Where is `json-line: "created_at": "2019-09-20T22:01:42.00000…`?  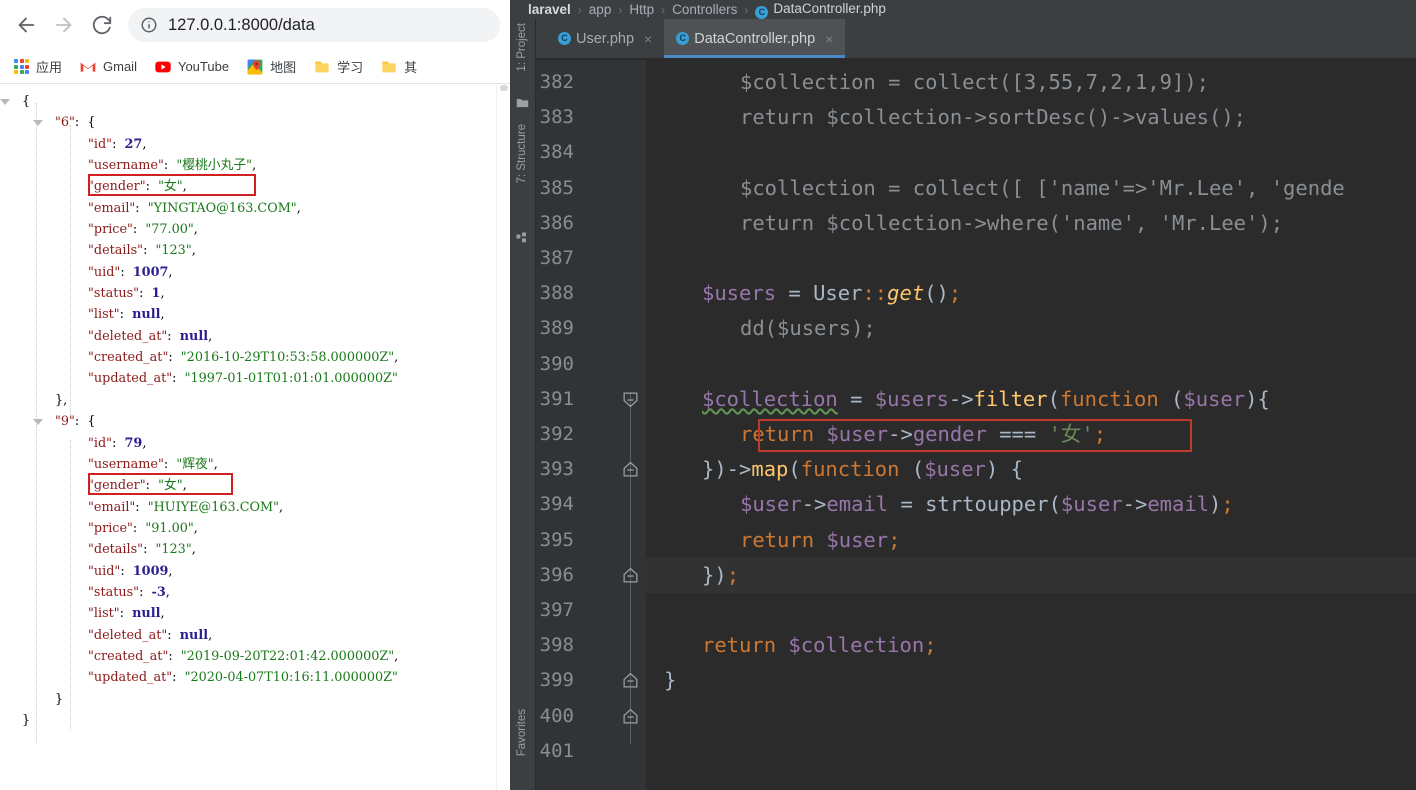
json-line: "created_at": "2019-09-20T22:01:42.00000… is located at coordinates (255, 656).